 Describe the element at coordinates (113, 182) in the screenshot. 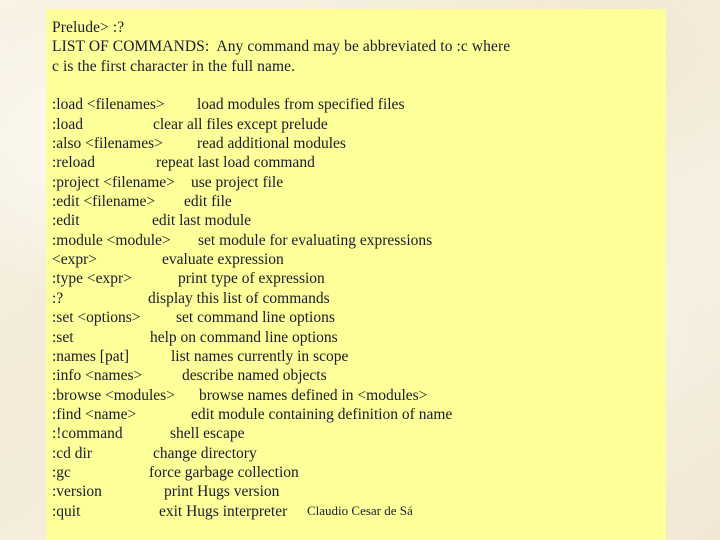

I see `command-name: :project <filename>` at that location.